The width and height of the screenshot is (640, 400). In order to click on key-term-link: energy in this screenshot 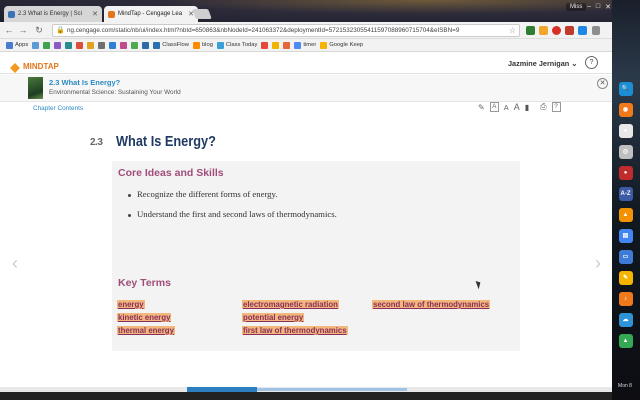, I will do `click(131, 304)`.